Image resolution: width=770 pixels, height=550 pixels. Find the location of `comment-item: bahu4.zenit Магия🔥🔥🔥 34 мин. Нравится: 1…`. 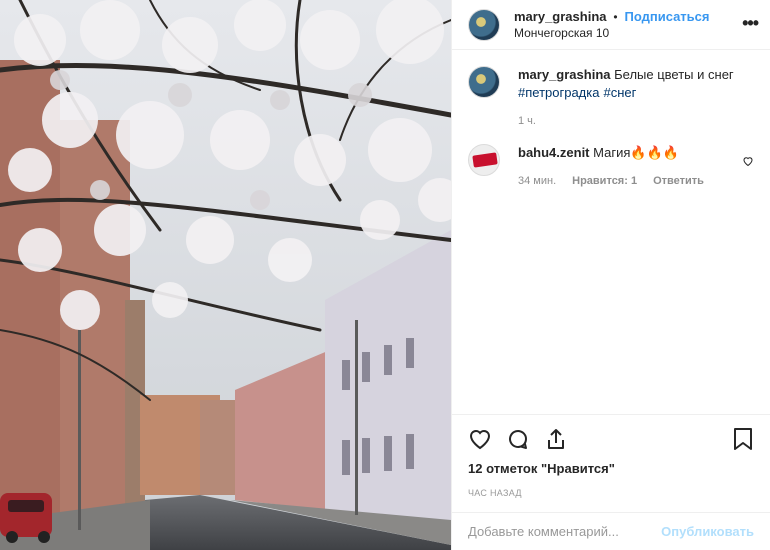

comment-item: bahu4.zenit Магия🔥🔥🔥 34 мин. Нравится: 1… is located at coordinates (611, 167).